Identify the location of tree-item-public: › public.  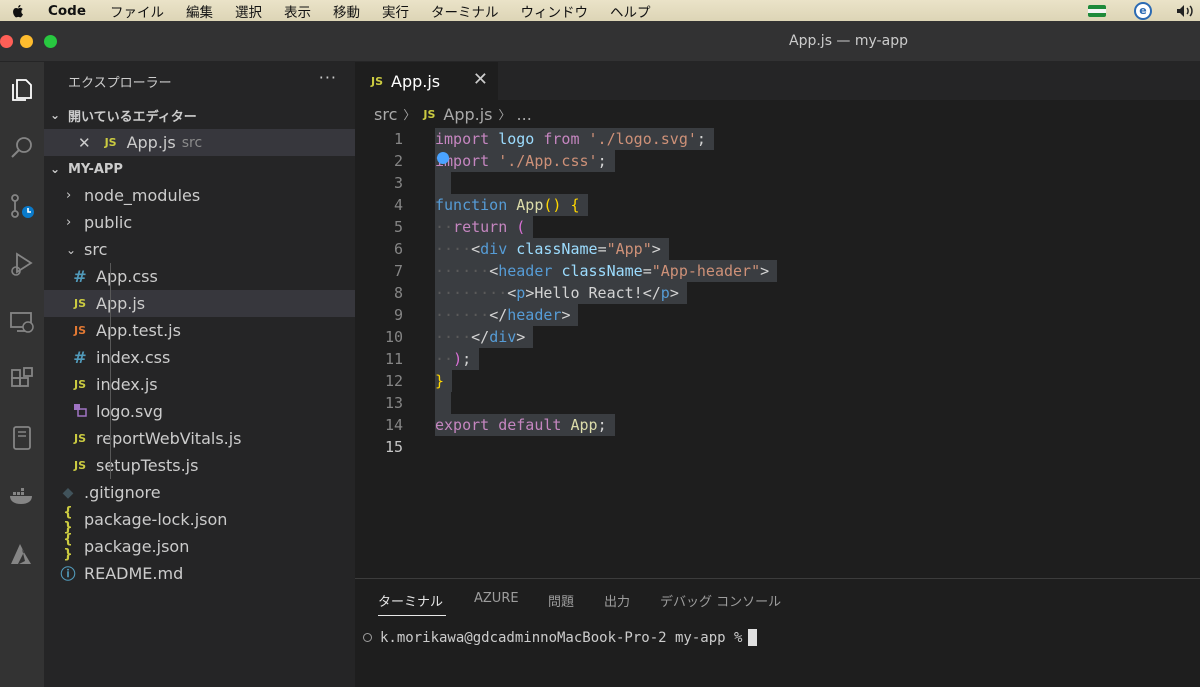
(199, 222).